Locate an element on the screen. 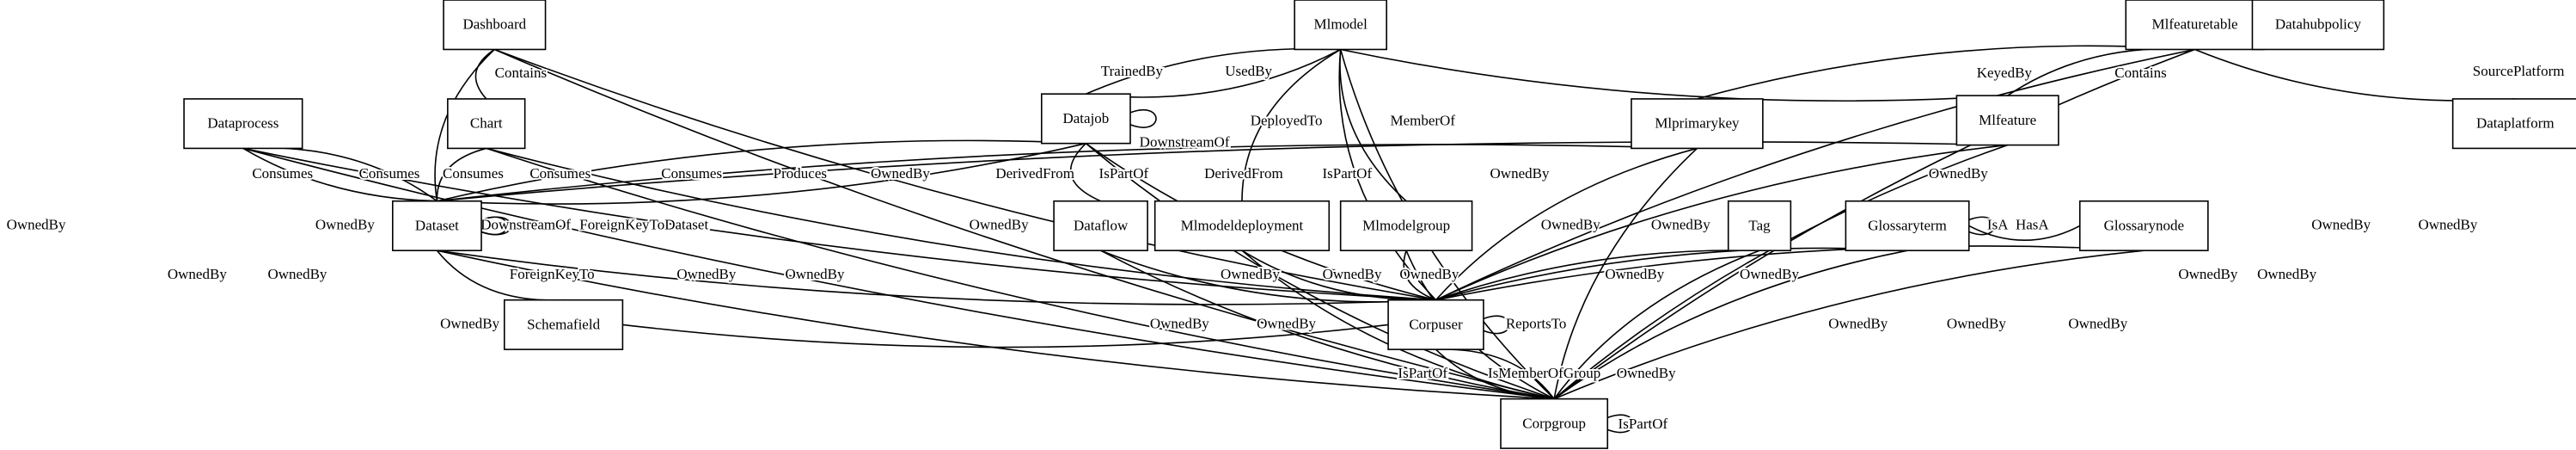  graph-node-schemafield: Schemafield is located at coordinates (563, 324).